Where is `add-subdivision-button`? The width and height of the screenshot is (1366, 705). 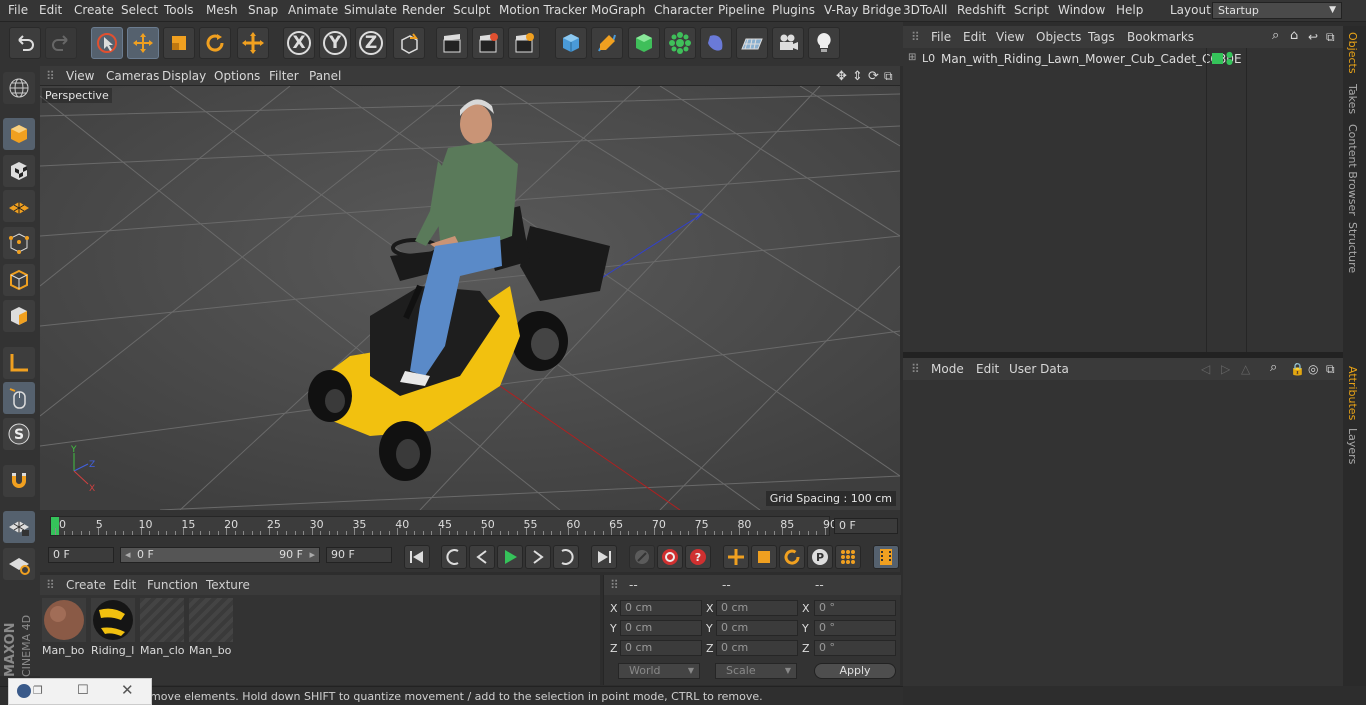
add-subdivision-button is located at coordinates (644, 43).